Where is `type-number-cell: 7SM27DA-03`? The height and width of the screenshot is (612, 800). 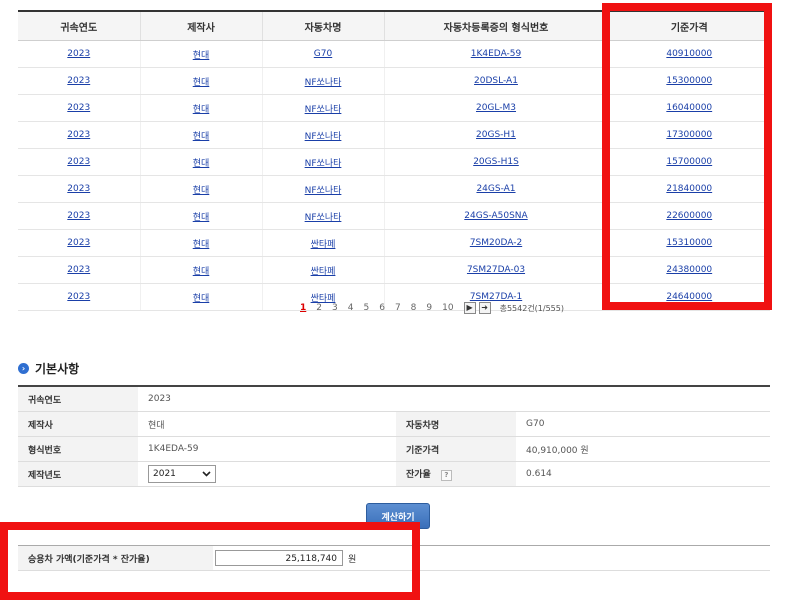
type-number-cell: 7SM27DA-03 is located at coordinates (495, 270).